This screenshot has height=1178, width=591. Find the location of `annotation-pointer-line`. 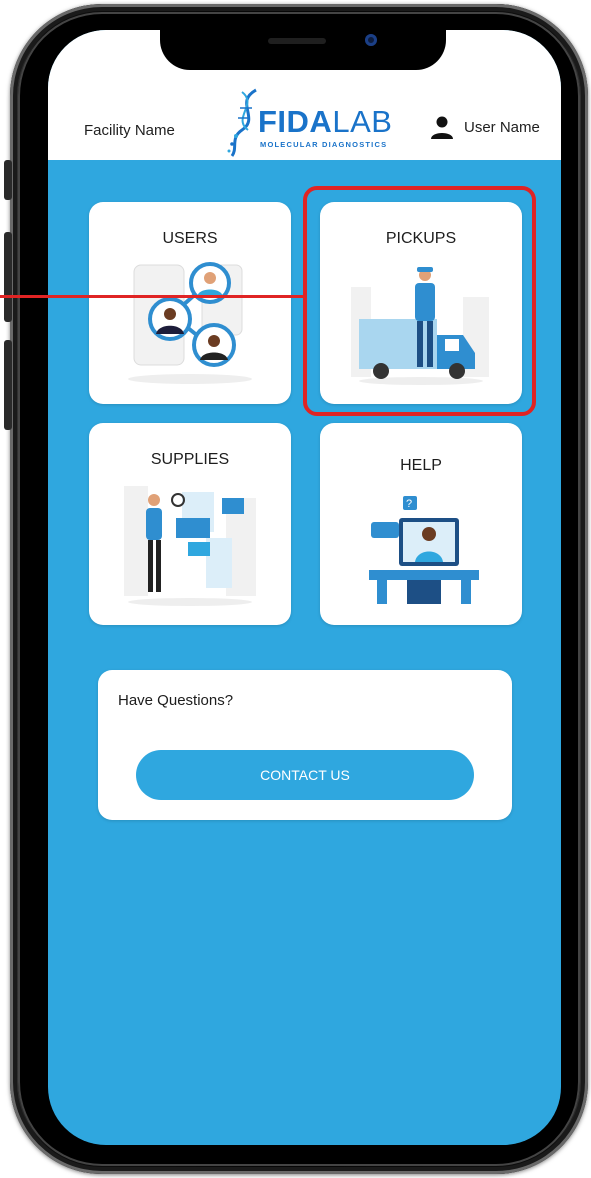

annotation-pointer-line is located at coordinates (153, 296).